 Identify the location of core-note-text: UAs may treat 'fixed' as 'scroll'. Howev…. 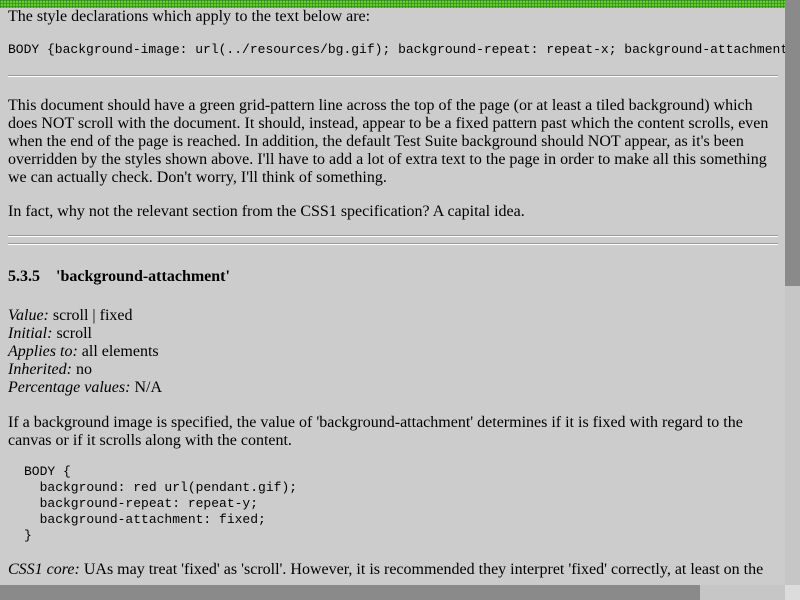
(423, 569).